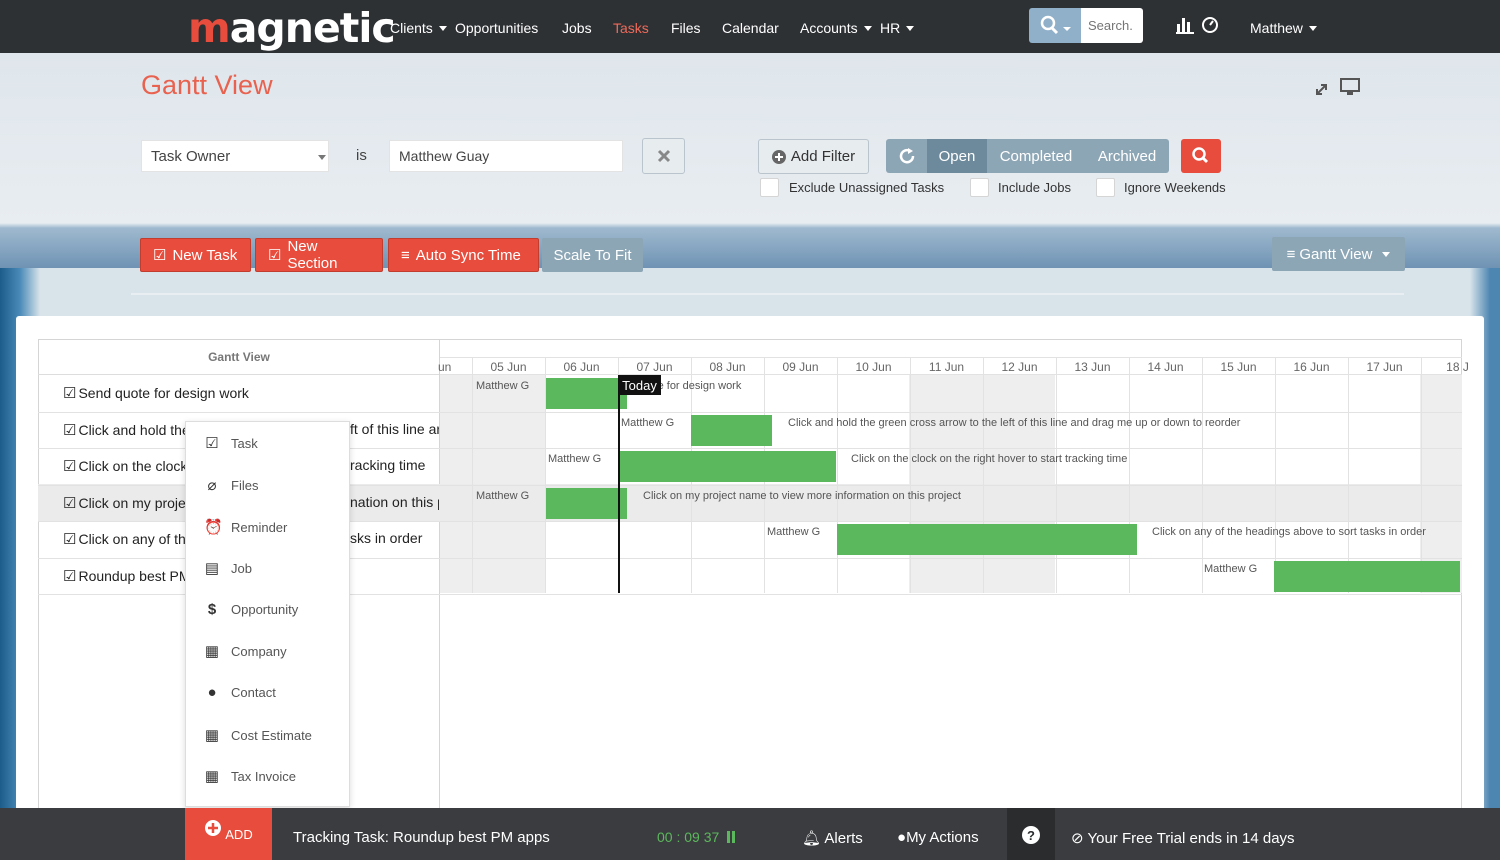 This screenshot has height=860, width=1500. Describe the element at coordinates (750, 28) in the screenshot. I see `nav-calendar: Calendar` at that location.